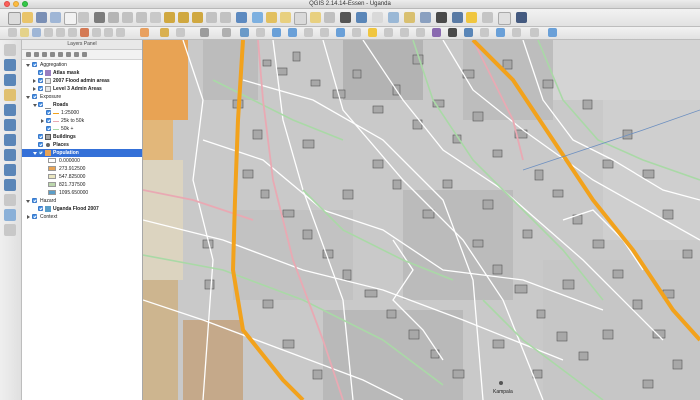 The height and width of the screenshot is (400, 700). What do you see at coordinates (211, 17) in the screenshot?
I see `zoom-last-icon` at bounding box center [211, 17].